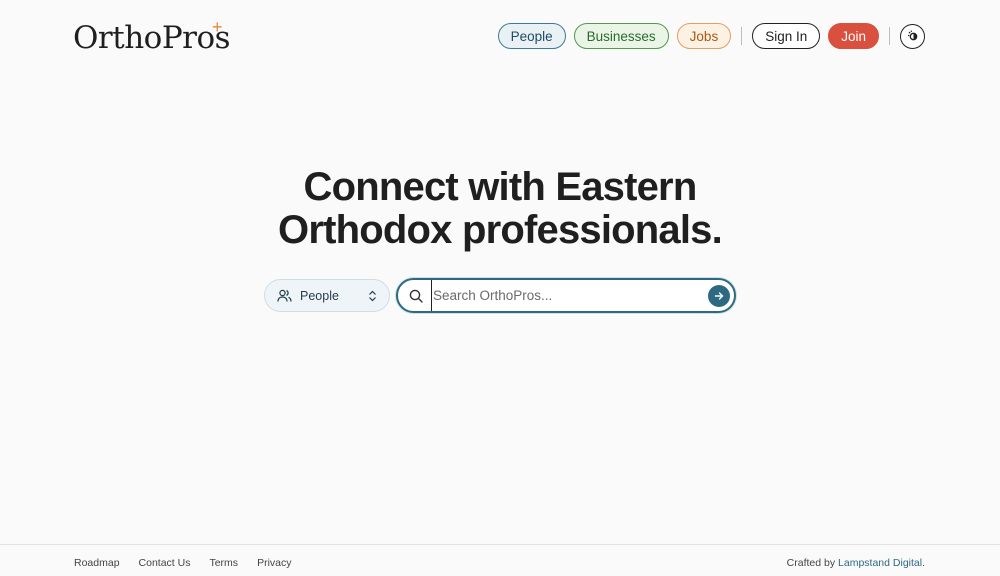  I want to click on hero-title-line-1: Connect with Eastern, so click(500, 187).